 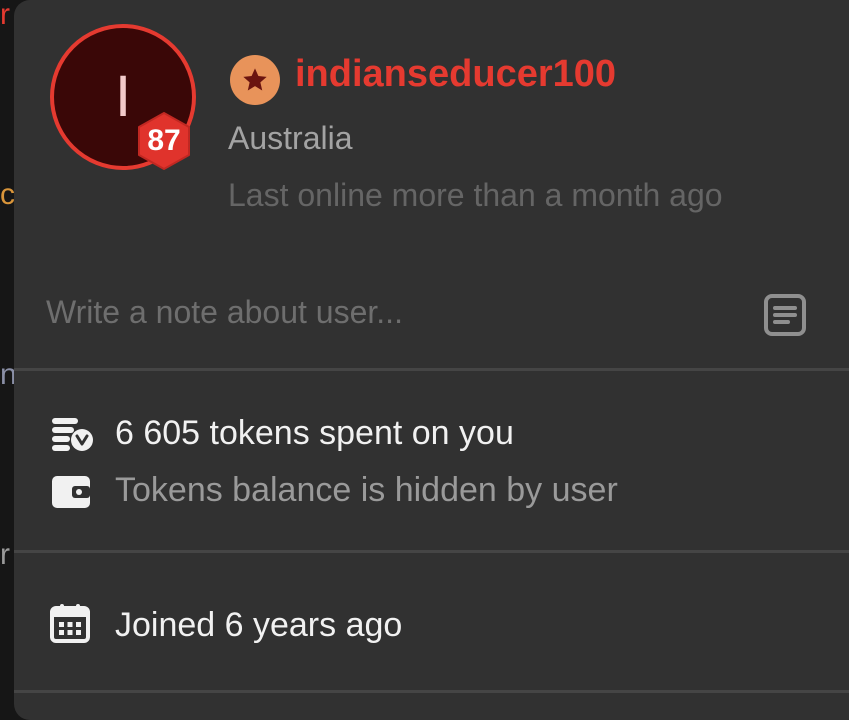 What do you see at coordinates (123, 97) in the screenshot?
I see `avatar: I 87` at bounding box center [123, 97].